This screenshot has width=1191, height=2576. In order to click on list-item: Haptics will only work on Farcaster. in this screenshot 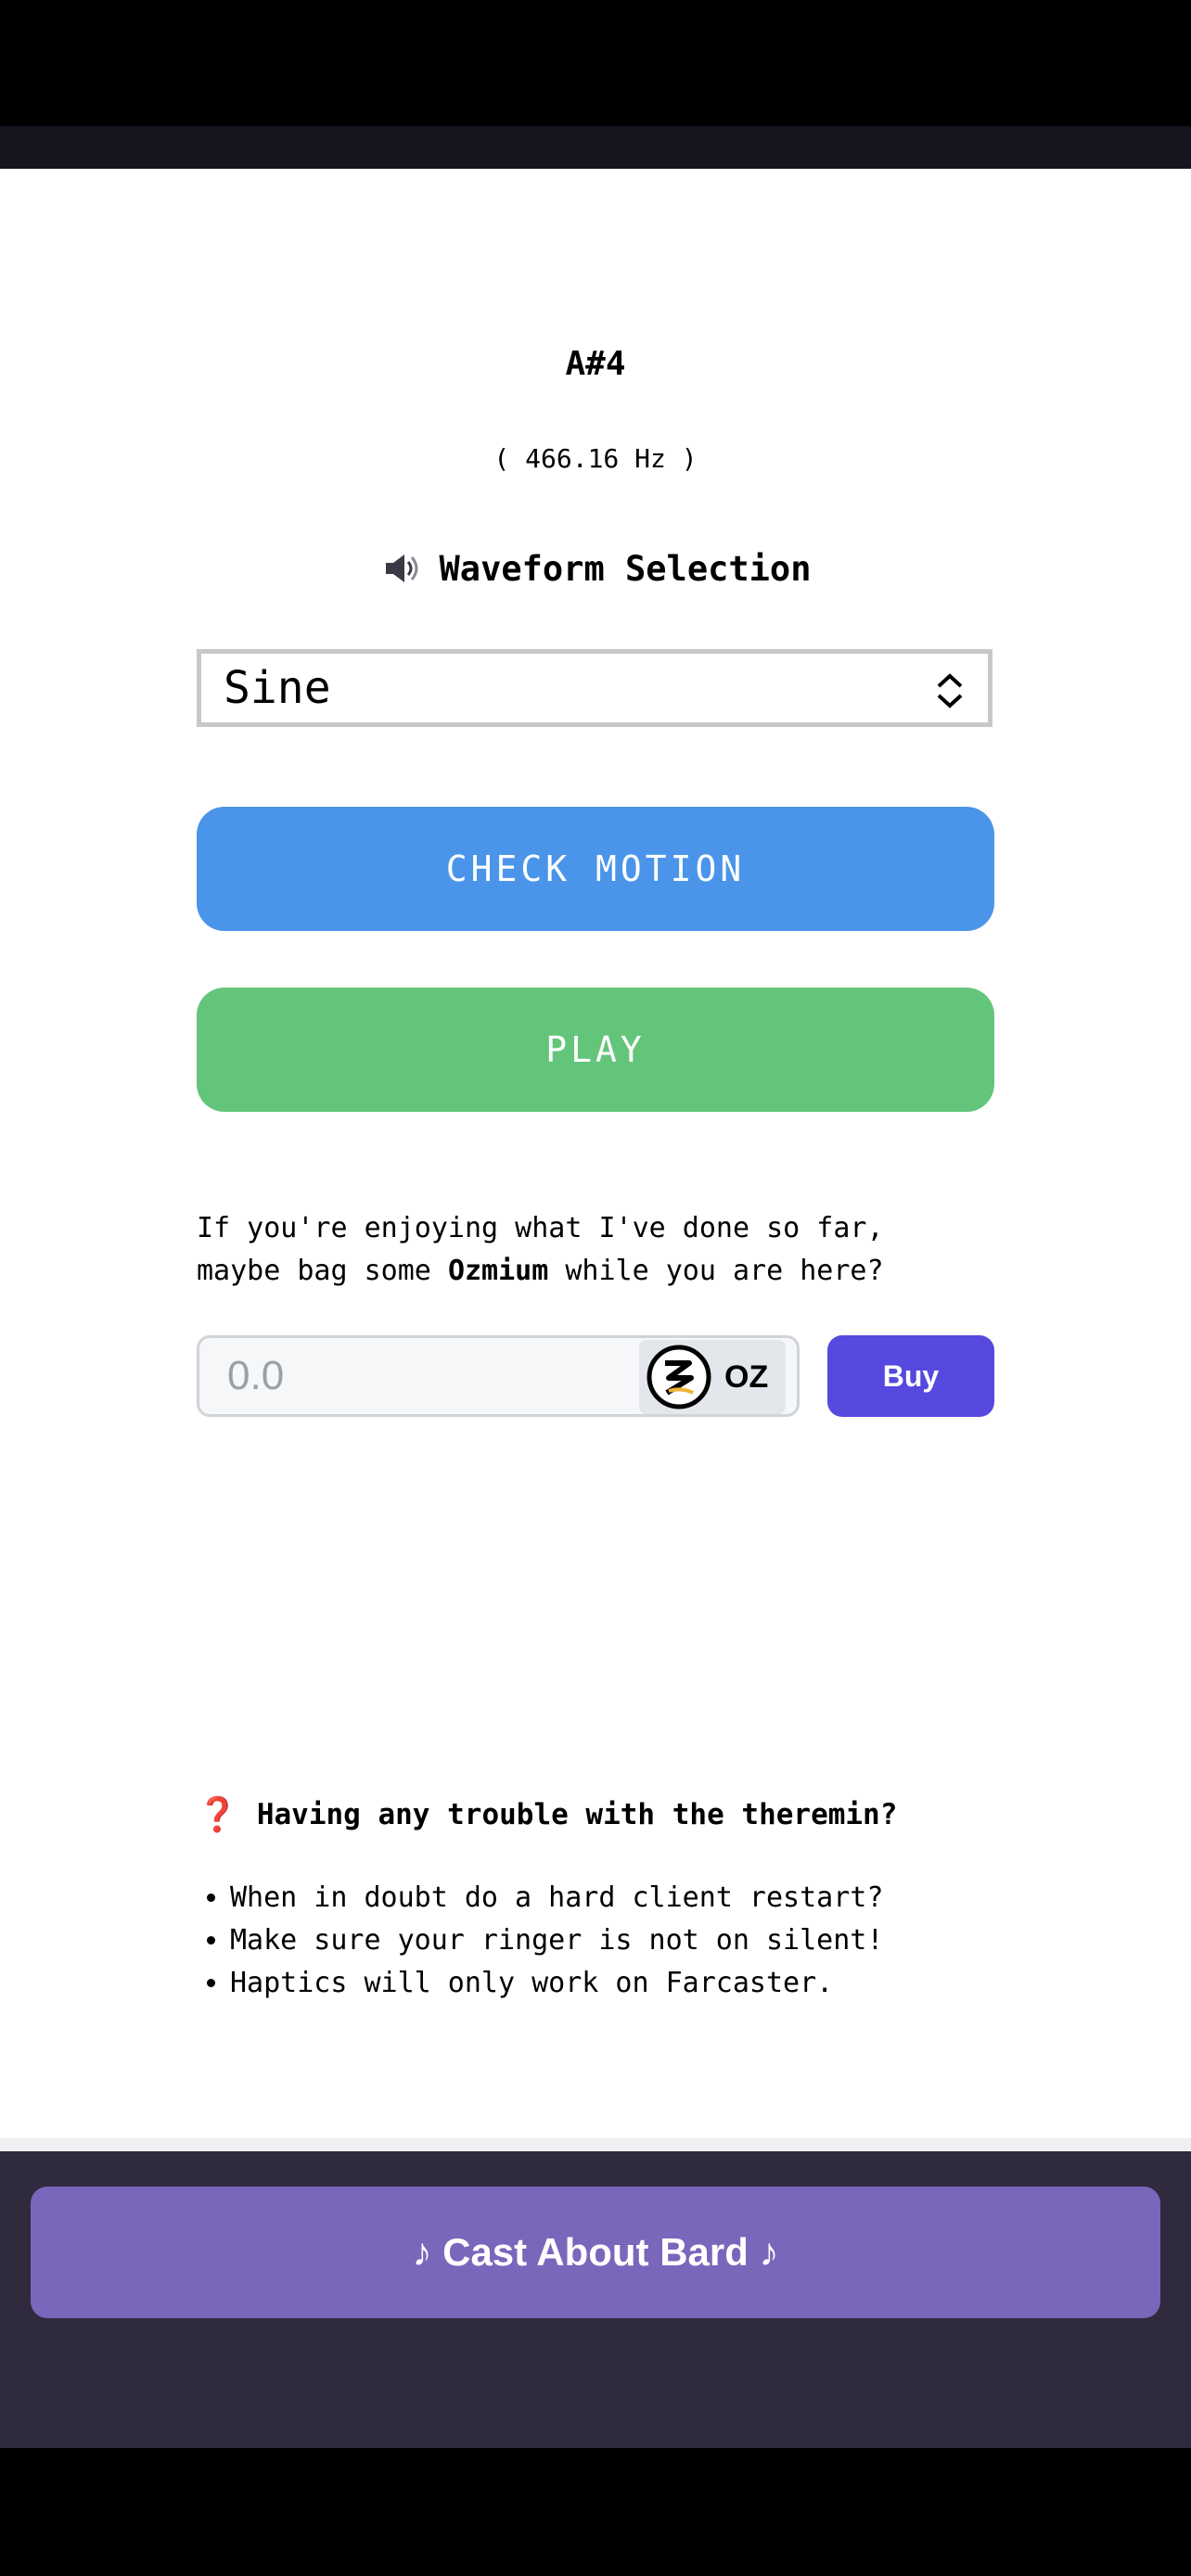, I will do `click(556, 1983)`.